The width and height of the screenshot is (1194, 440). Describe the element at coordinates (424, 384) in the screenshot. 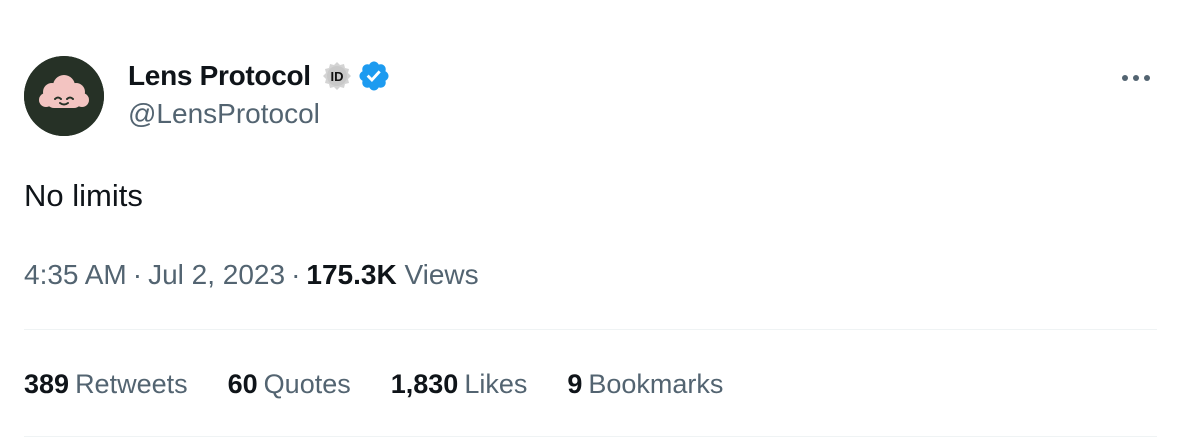

I see `stat-count: 1,830` at that location.